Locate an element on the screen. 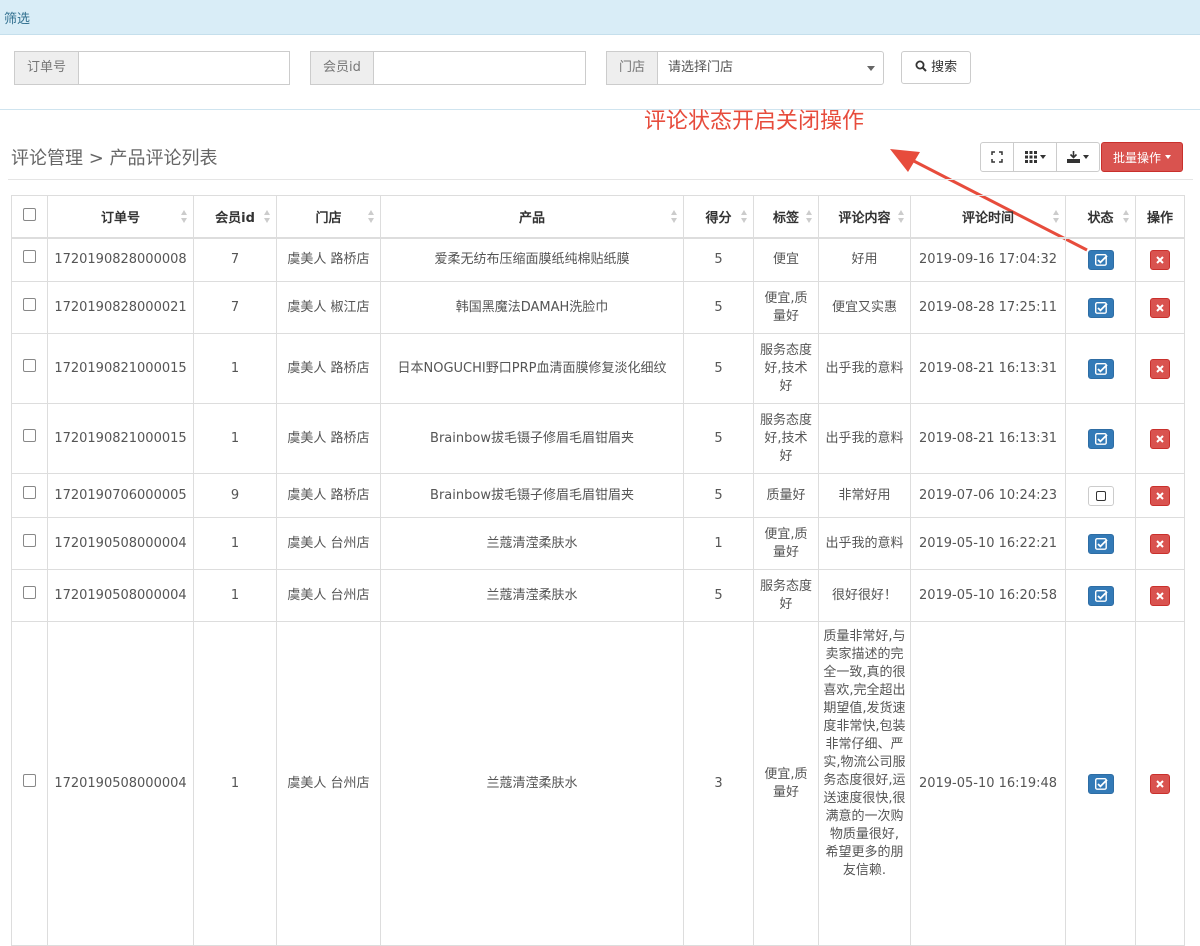 The width and height of the screenshot is (1200, 946). column-header-time: 评论时间 is located at coordinates (988, 217).